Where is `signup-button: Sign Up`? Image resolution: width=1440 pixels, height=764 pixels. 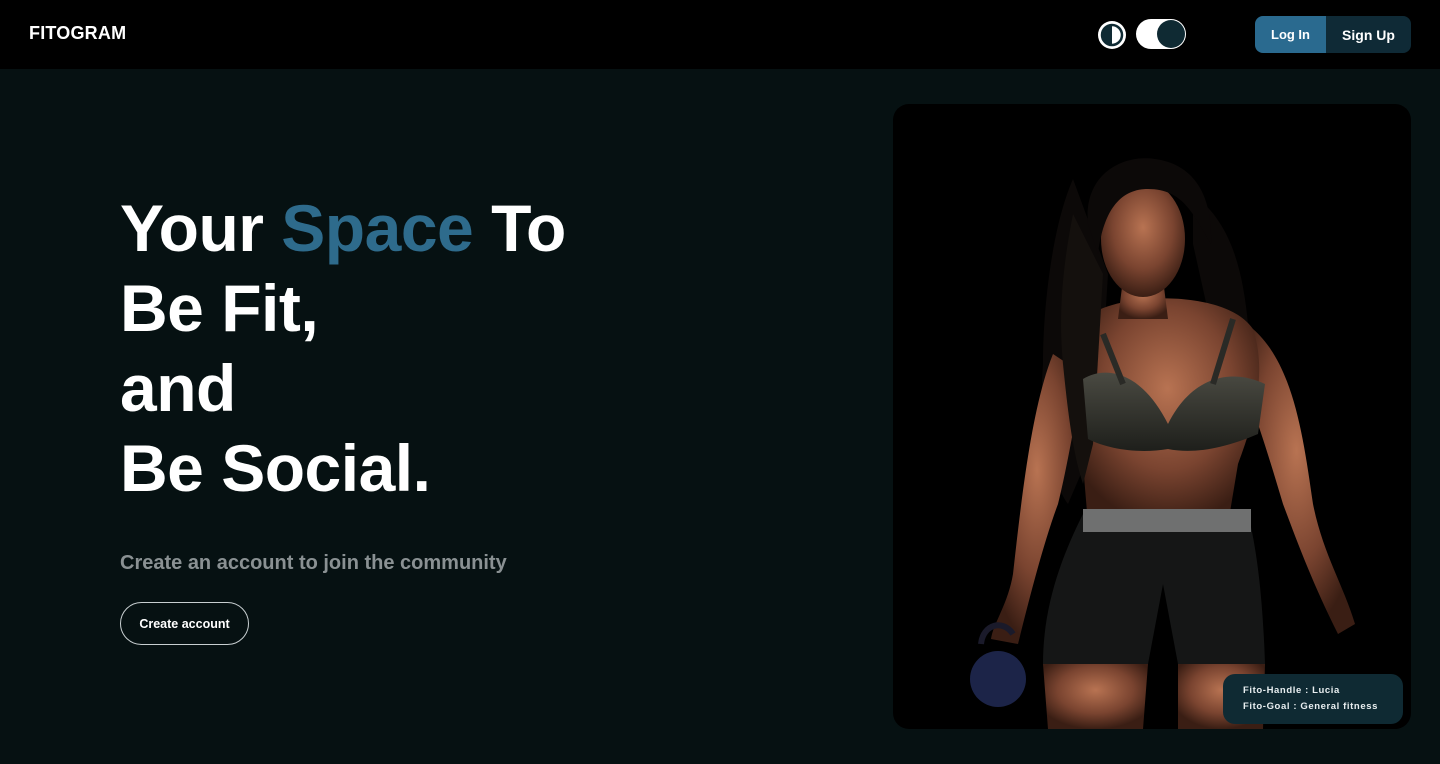 signup-button: Sign Up is located at coordinates (1368, 34).